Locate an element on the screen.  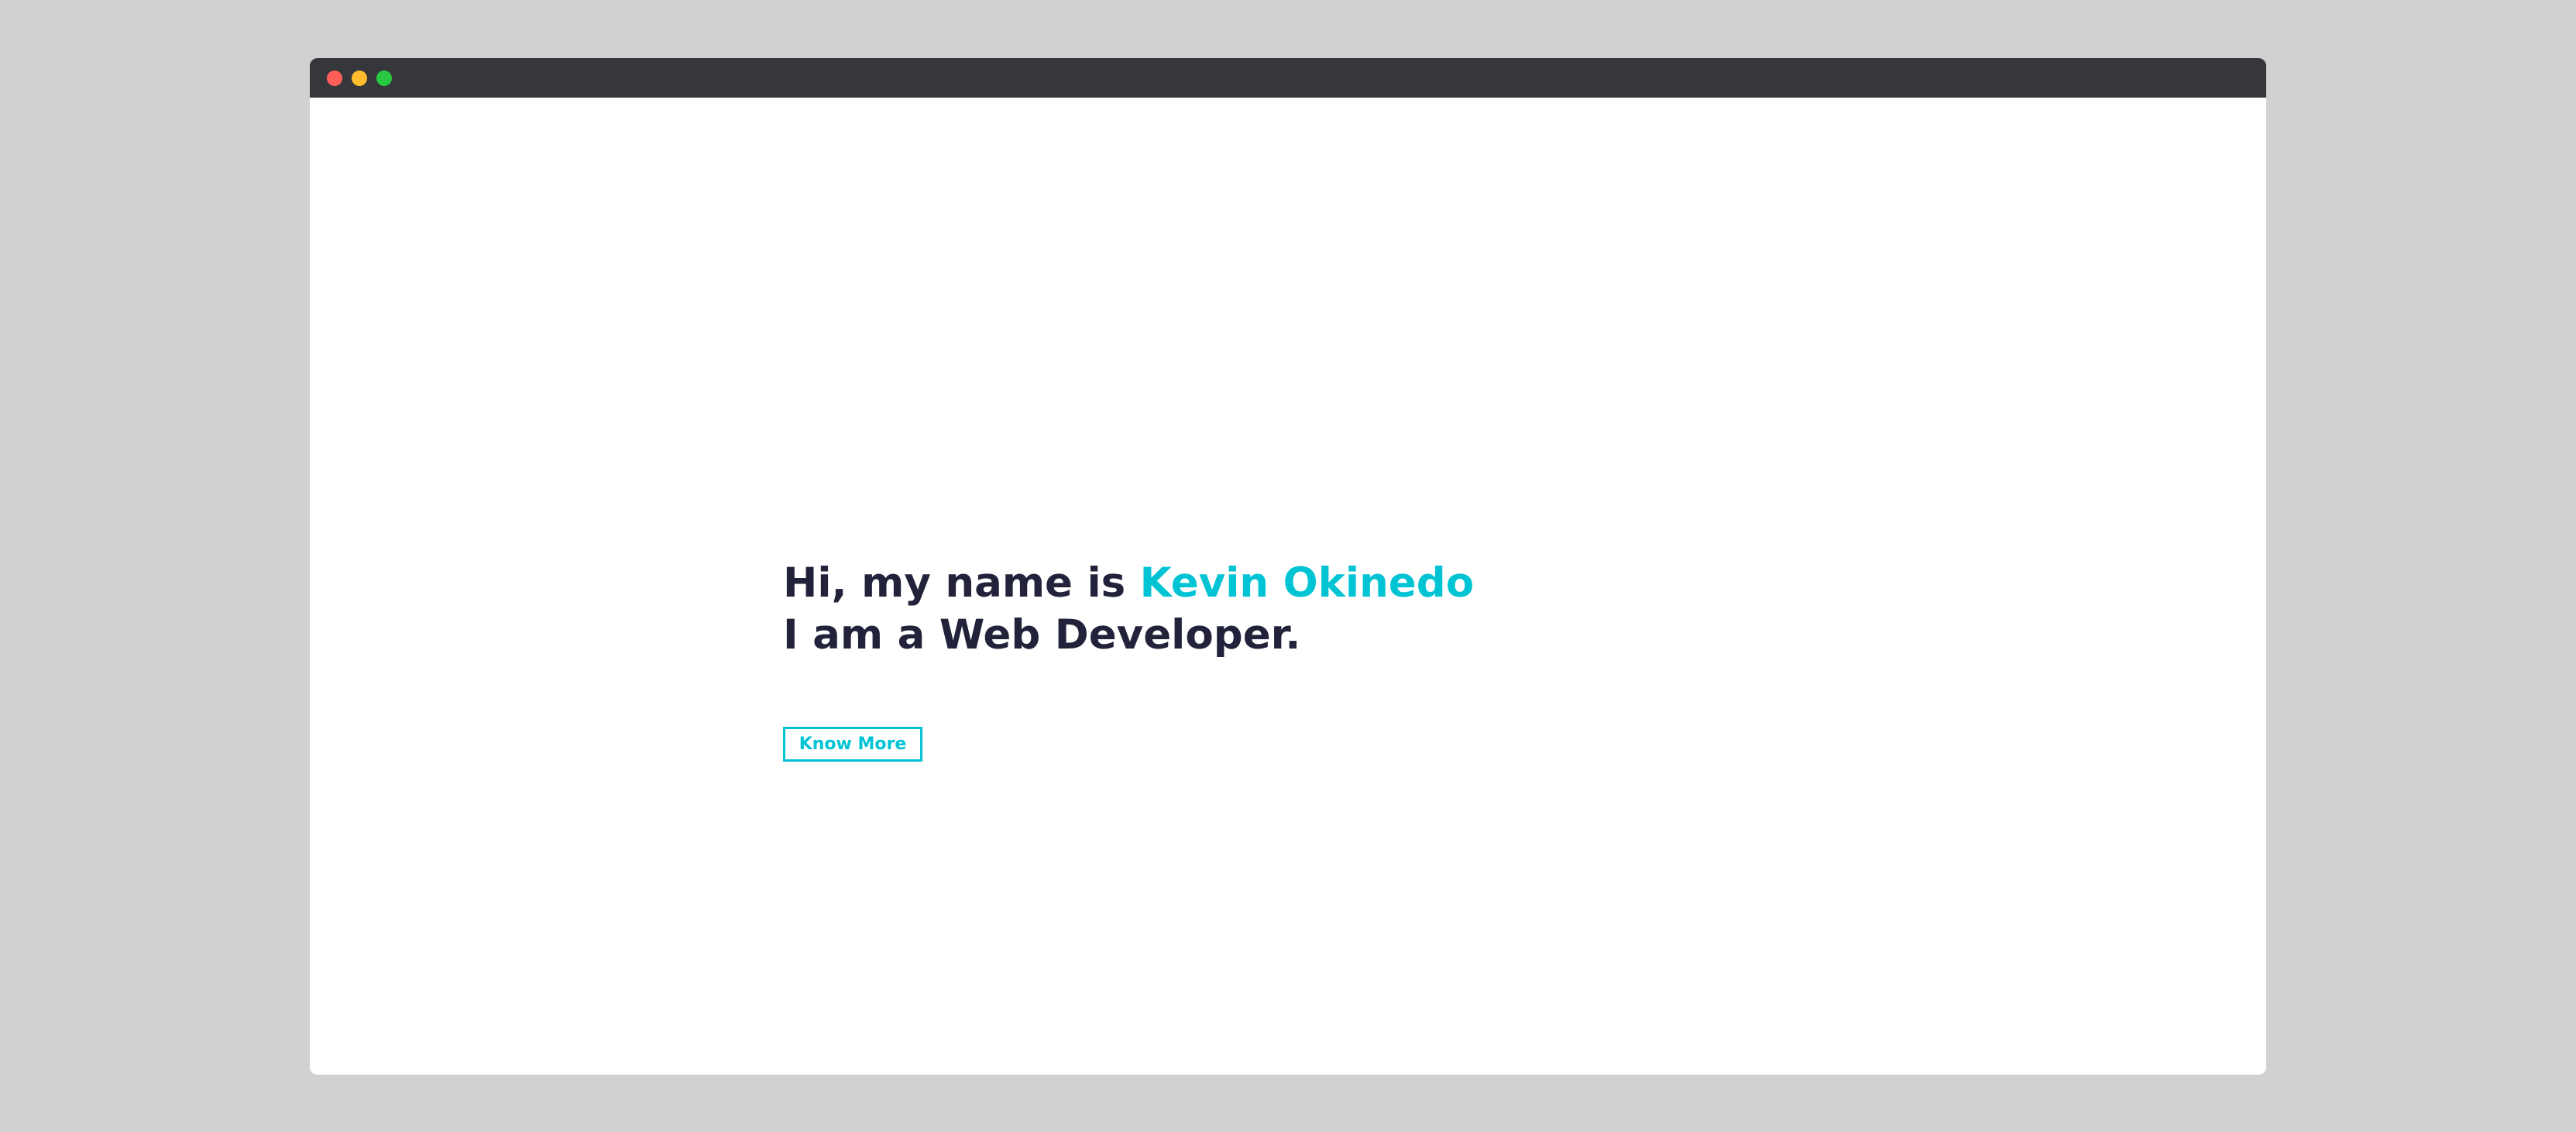
minimize-window-icon is located at coordinates (359, 78).